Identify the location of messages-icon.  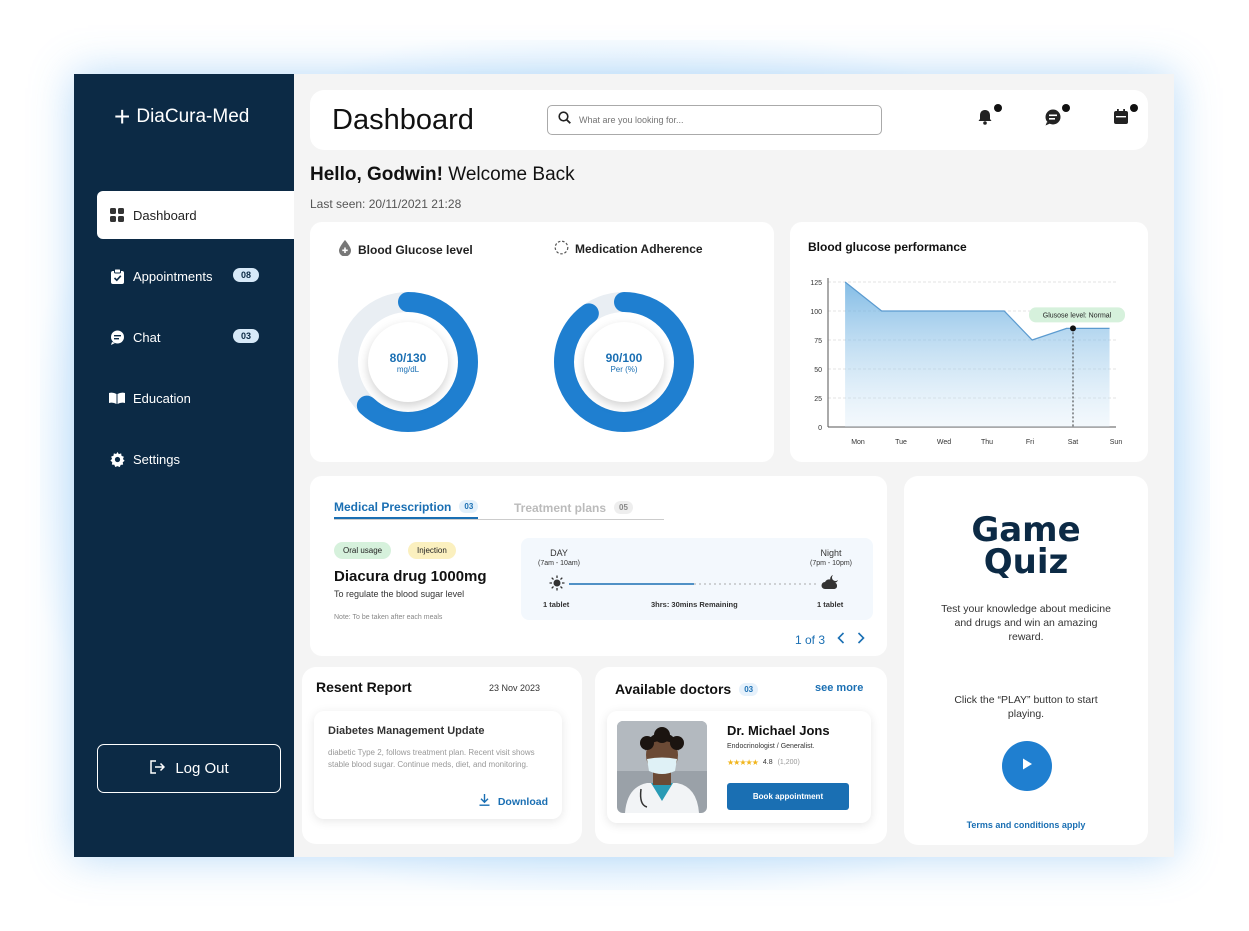
(1057, 117).